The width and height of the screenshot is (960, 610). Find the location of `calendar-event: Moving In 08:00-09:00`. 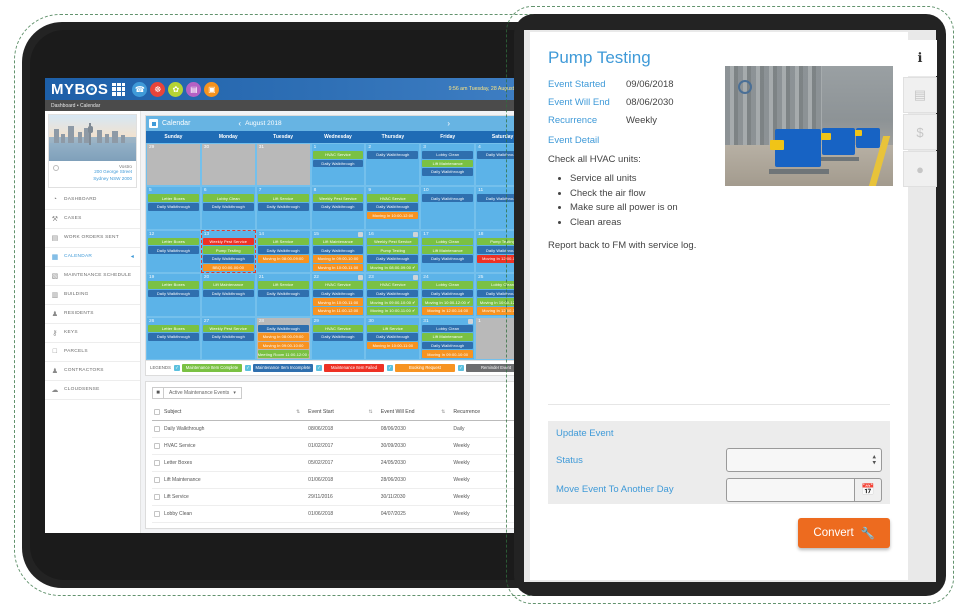

calendar-event: Moving In 08:00-09:00 is located at coordinates (283, 337).